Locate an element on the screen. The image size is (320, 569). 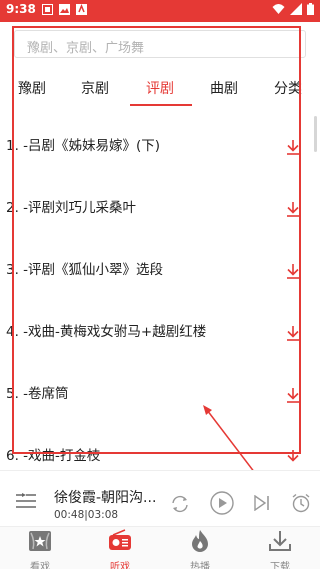
repeat-icon is located at coordinates (180, 504).